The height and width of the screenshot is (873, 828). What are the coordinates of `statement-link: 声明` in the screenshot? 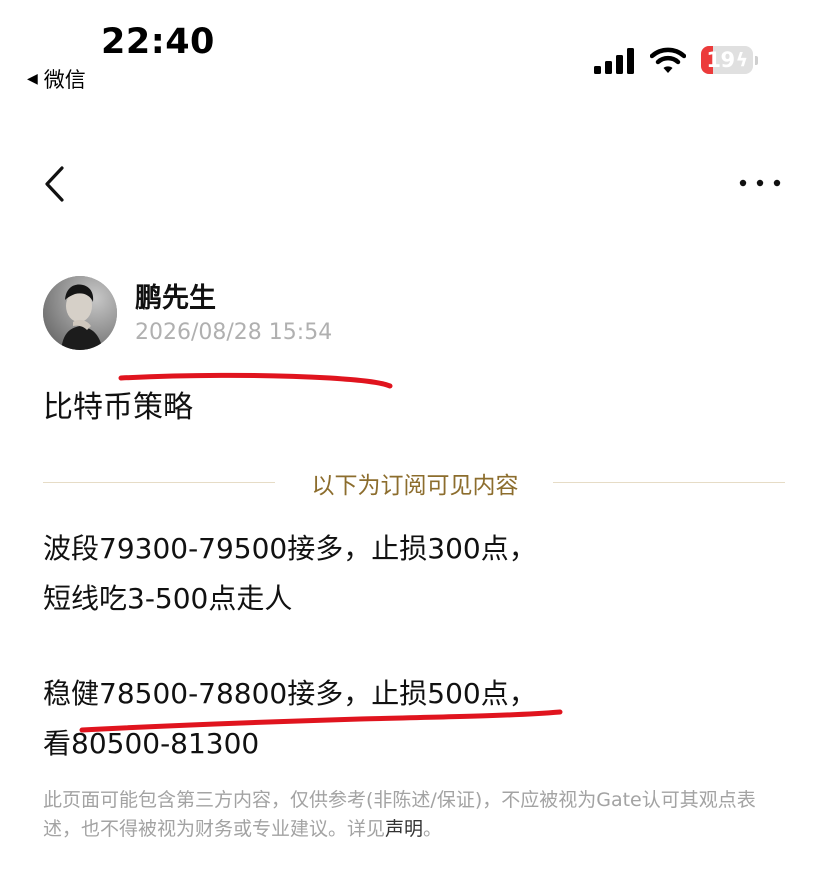 It's located at (404, 829).